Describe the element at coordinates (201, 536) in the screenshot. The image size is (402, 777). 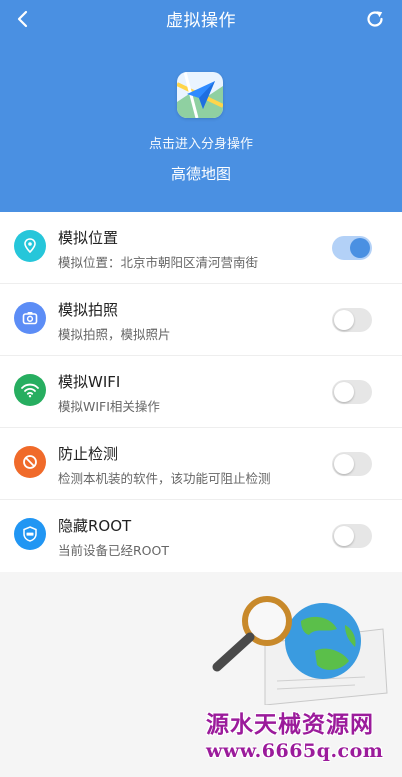
I see `list-item-hide-root: 隐藏ROOT 当前设备已经ROOT` at that location.